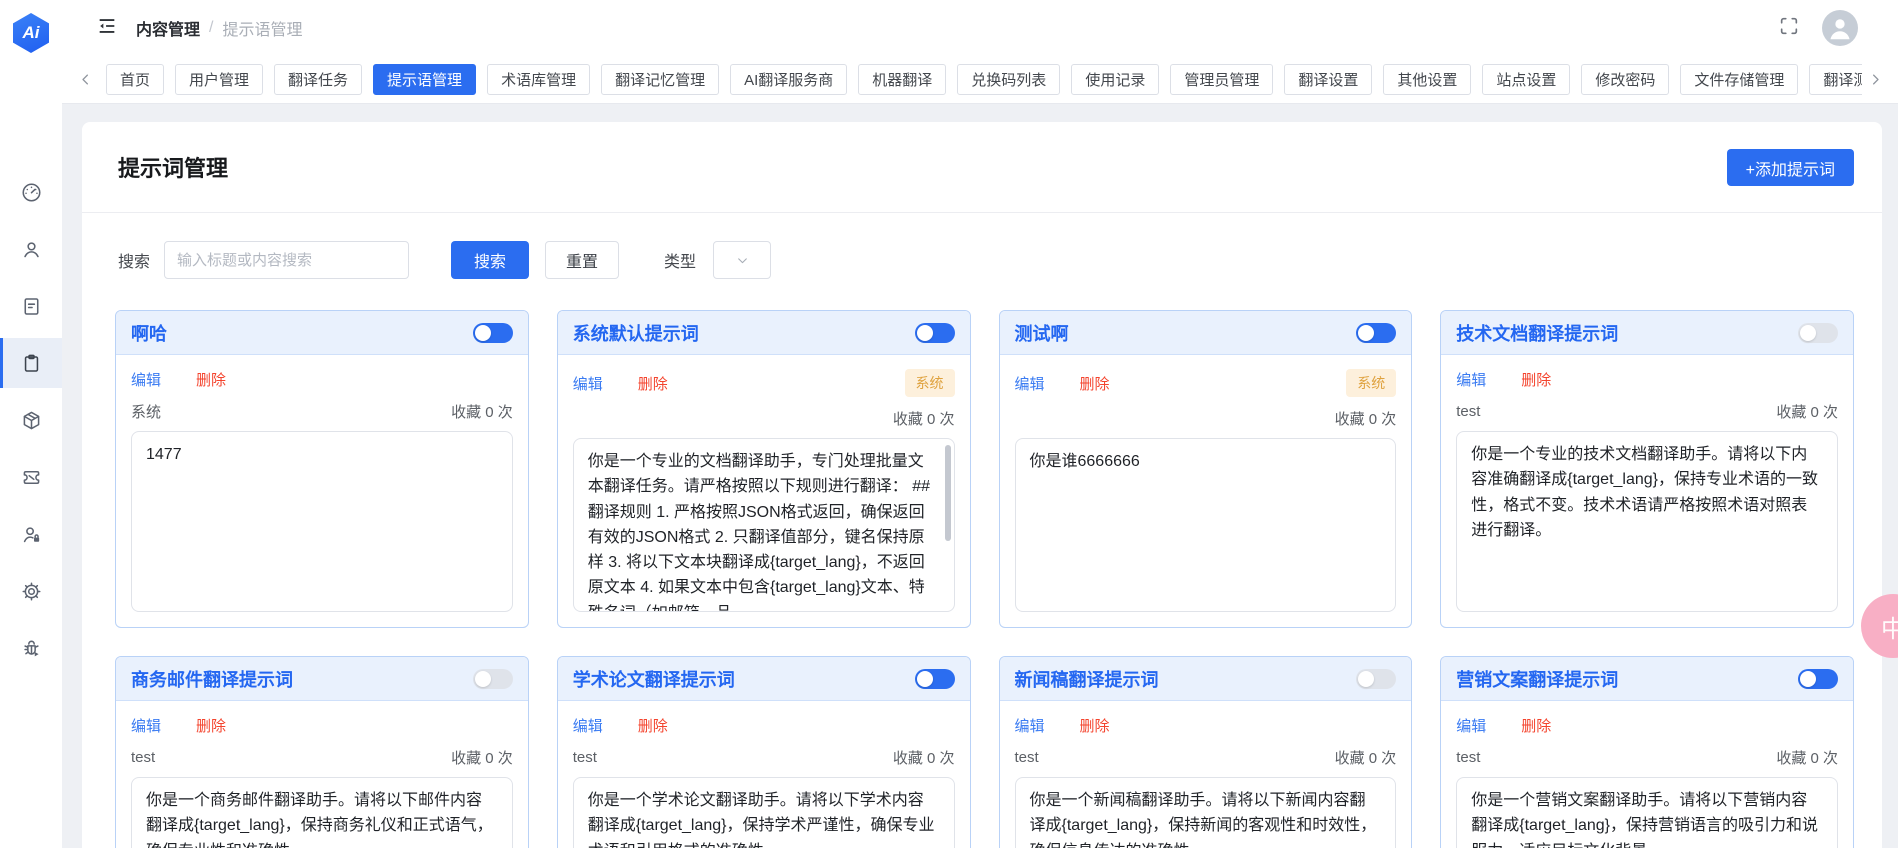 Image resolution: width=1898 pixels, height=848 pixels. I want to click on sidebar-item-clipboard, so click(31, 363).